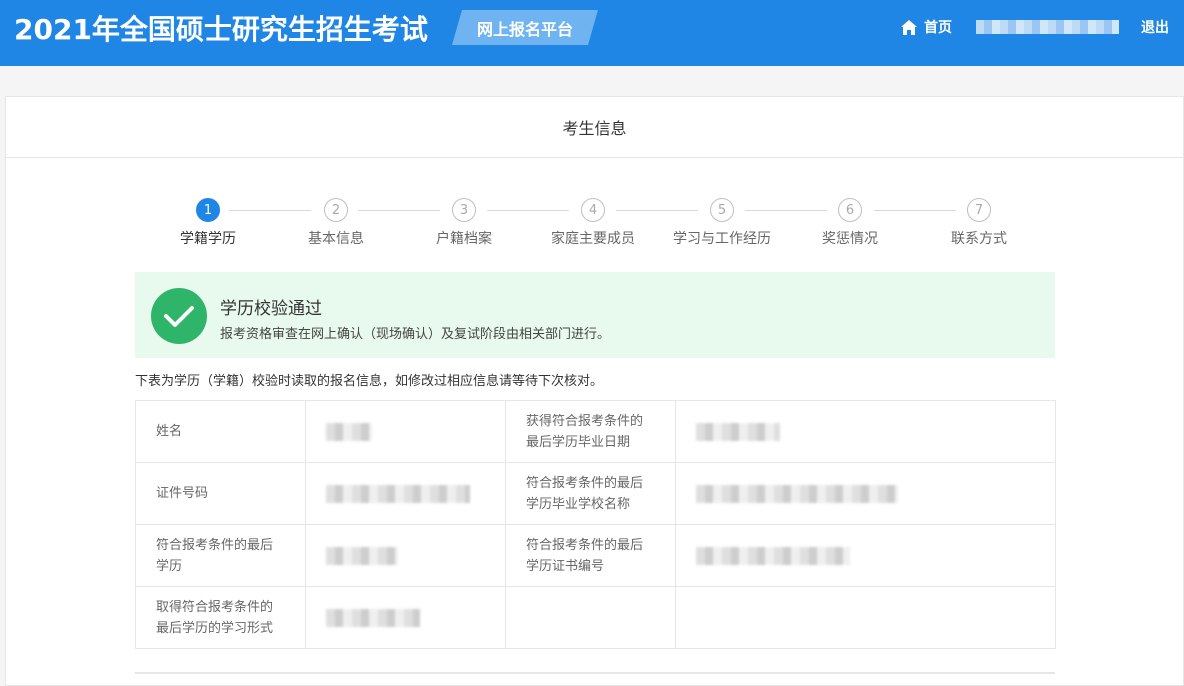  What do you see at coordinates (220, 555) in the screenshot?
I see `field-label: 符合报考条件的最后学历` at bounding box center [220, 555].